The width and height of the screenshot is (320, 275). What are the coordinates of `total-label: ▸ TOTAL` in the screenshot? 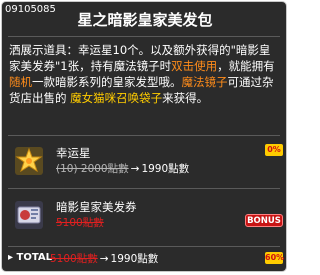 It's located at (30, 257).